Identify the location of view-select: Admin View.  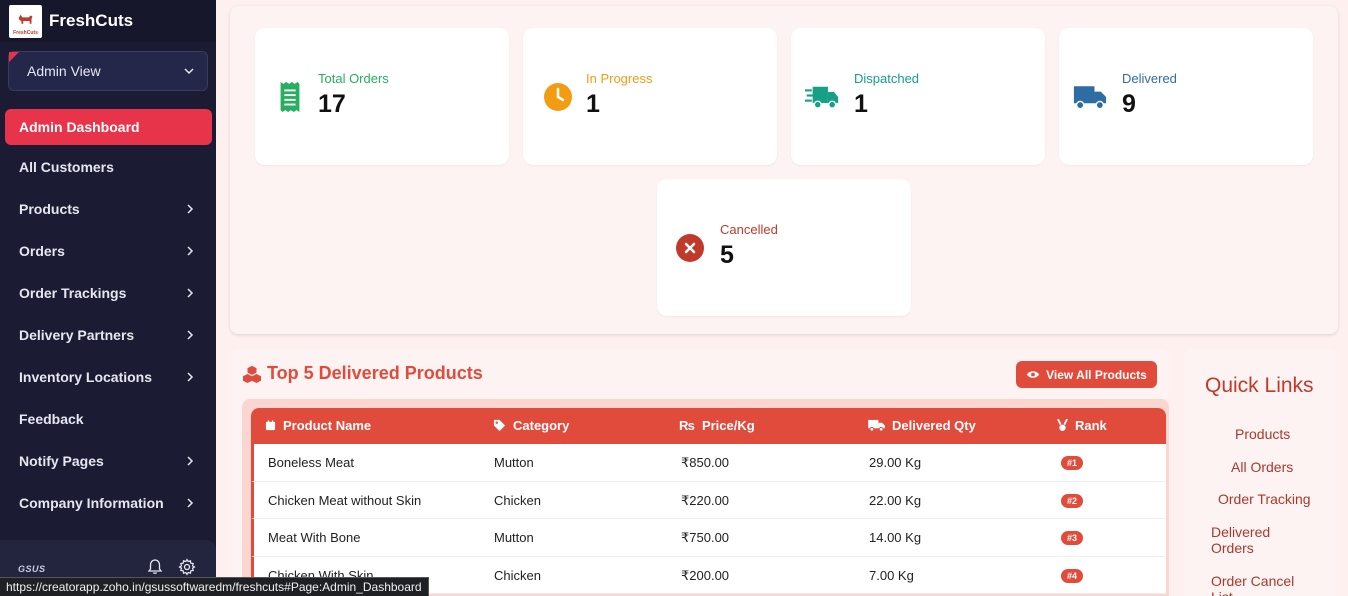
(108, 71).